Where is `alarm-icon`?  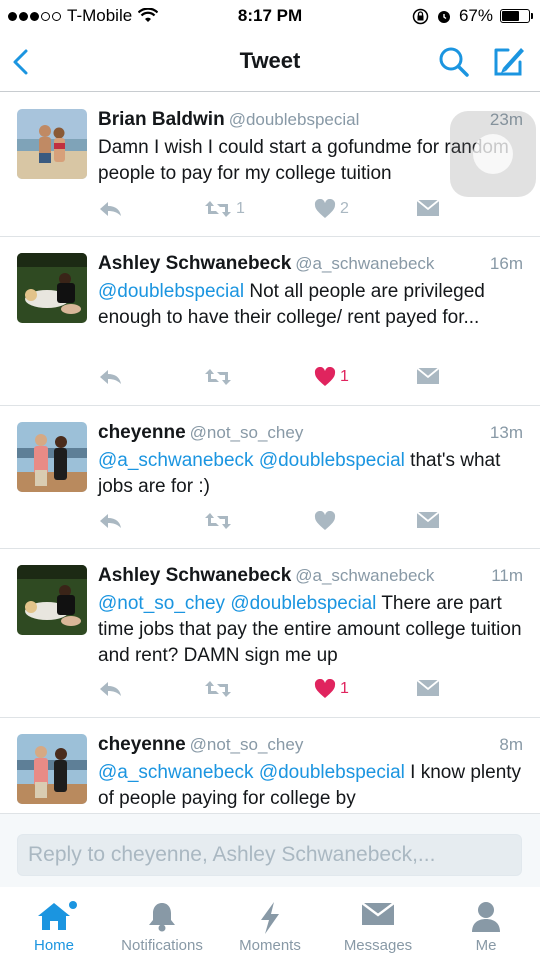 alarm-icon is located at coordinates (443, 17).